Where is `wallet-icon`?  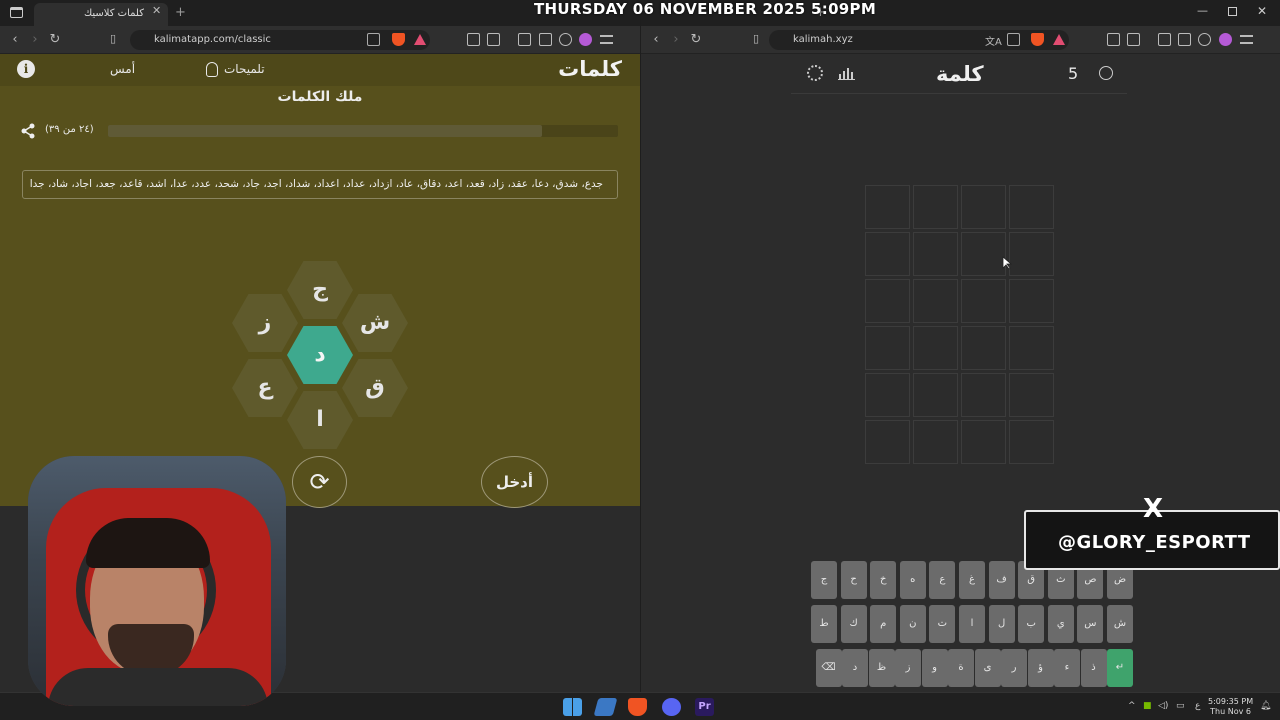
wallet-icon is located at coordinates (545, 39).